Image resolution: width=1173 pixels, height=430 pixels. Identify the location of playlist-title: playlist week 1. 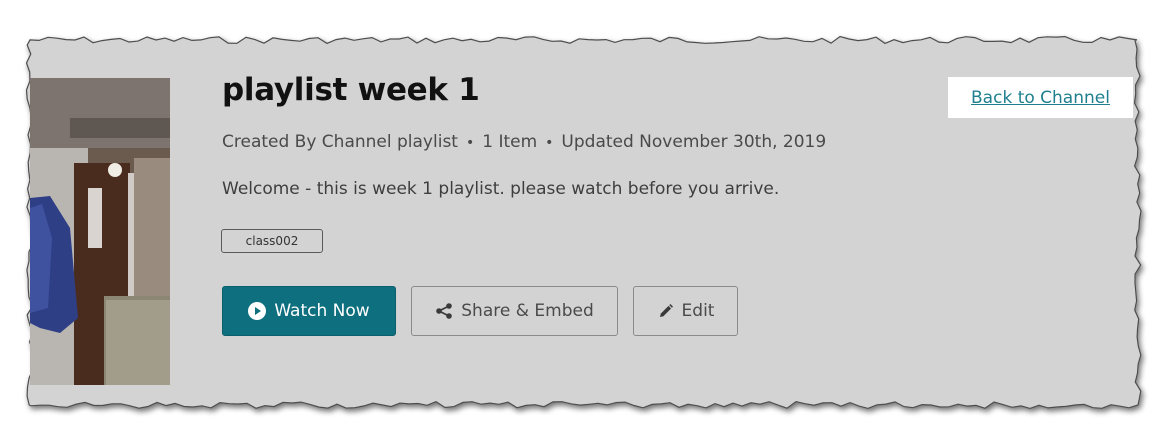
(351, 90).